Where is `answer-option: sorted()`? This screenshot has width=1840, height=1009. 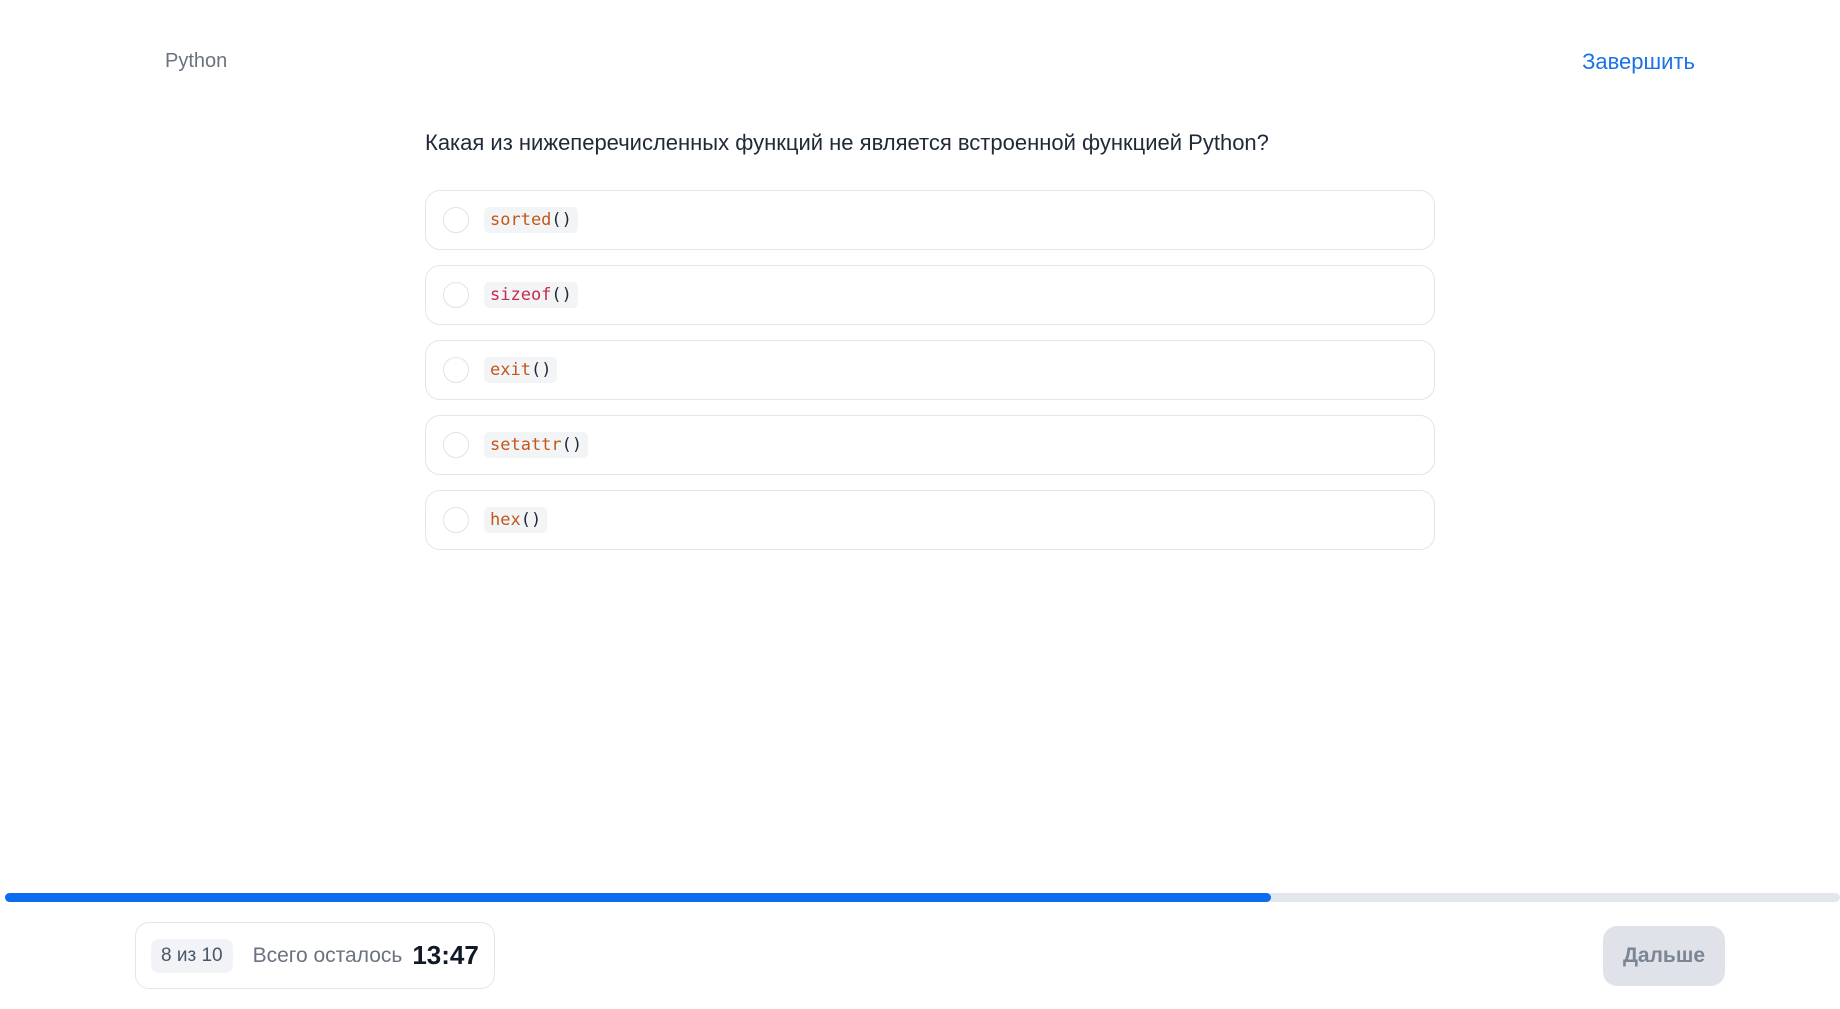 answer-option: sorted() is located at coordinates (930, 220).